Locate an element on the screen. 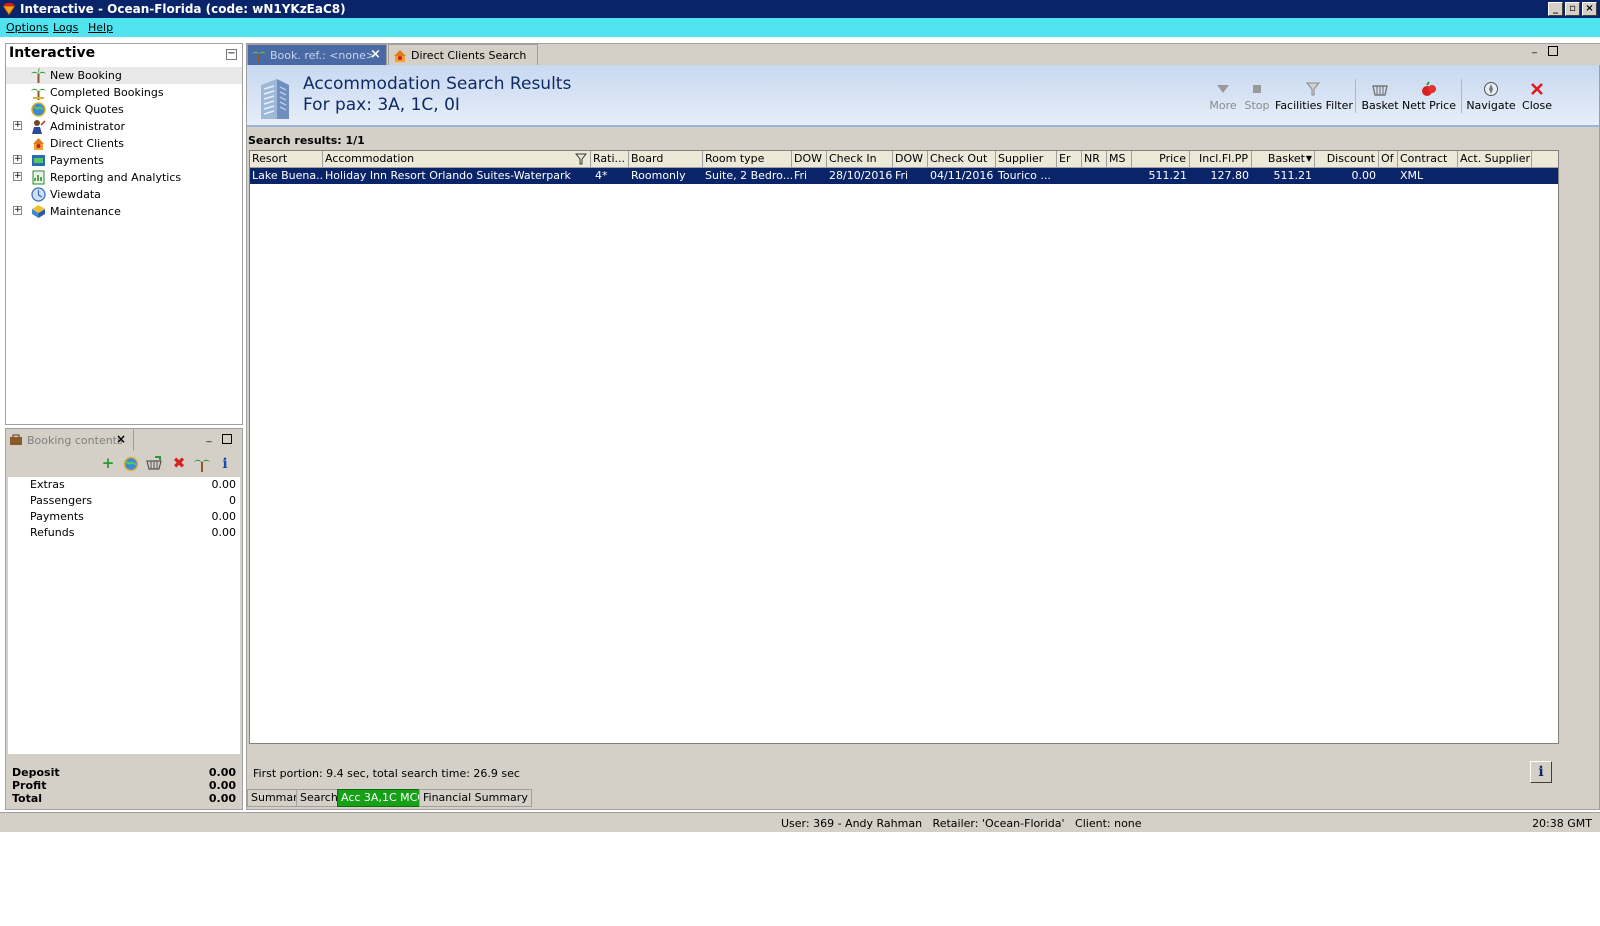 Image resolution: width=1600 pixels, height=926 pixels. column-header-room-type: Room type is located at coordinates (747, 159).